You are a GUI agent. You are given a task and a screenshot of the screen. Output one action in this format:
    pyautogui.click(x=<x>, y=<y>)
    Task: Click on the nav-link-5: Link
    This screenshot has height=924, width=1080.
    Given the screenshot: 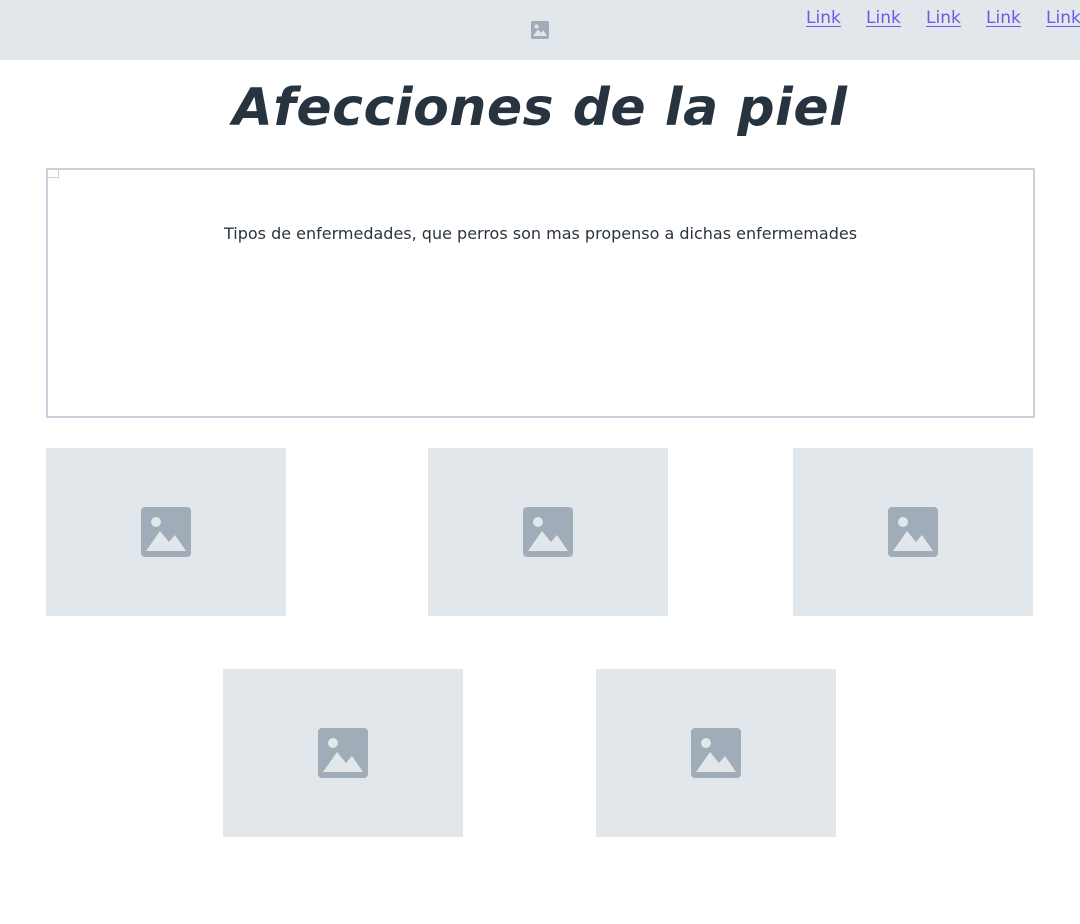 What is the action you would take?
    pyautogui.click(x=1063, y=18)
    